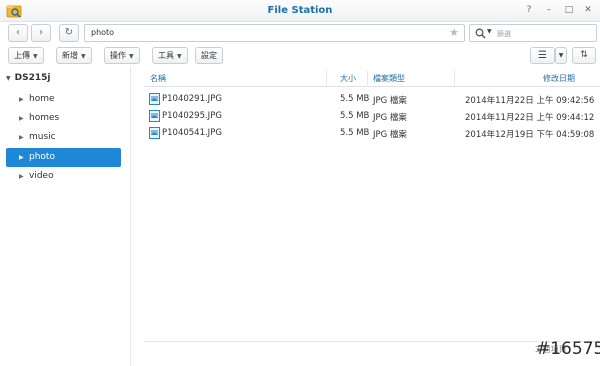 The height and width of the screenshot is (366, 600). What do you see at coordinates (569, 10) in the screenshot?
I see `maximize-icon: □` at bounding box center [569, 10].